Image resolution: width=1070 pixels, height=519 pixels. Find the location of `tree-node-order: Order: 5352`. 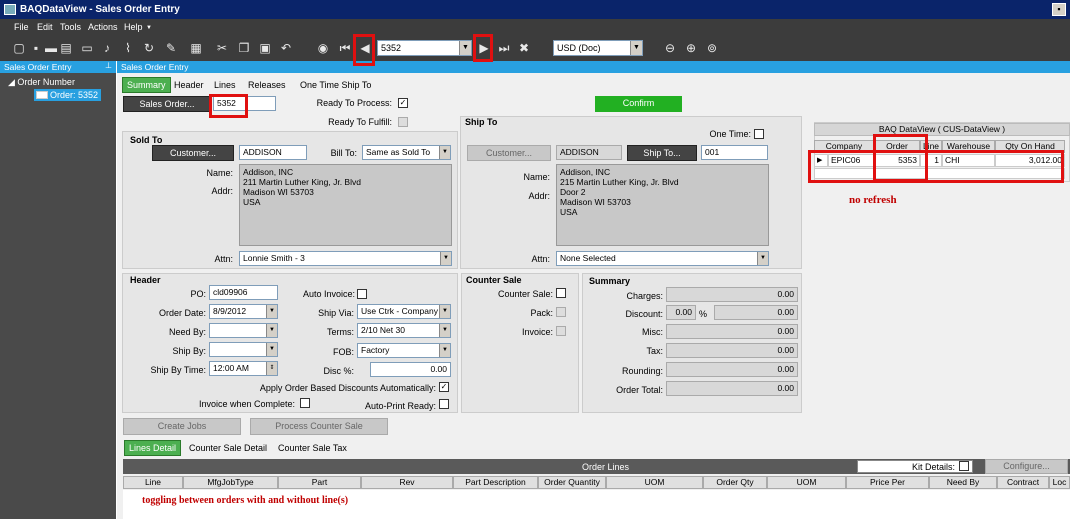

tree-node-order: Order: 5352 is located at coordinates (68, 95).